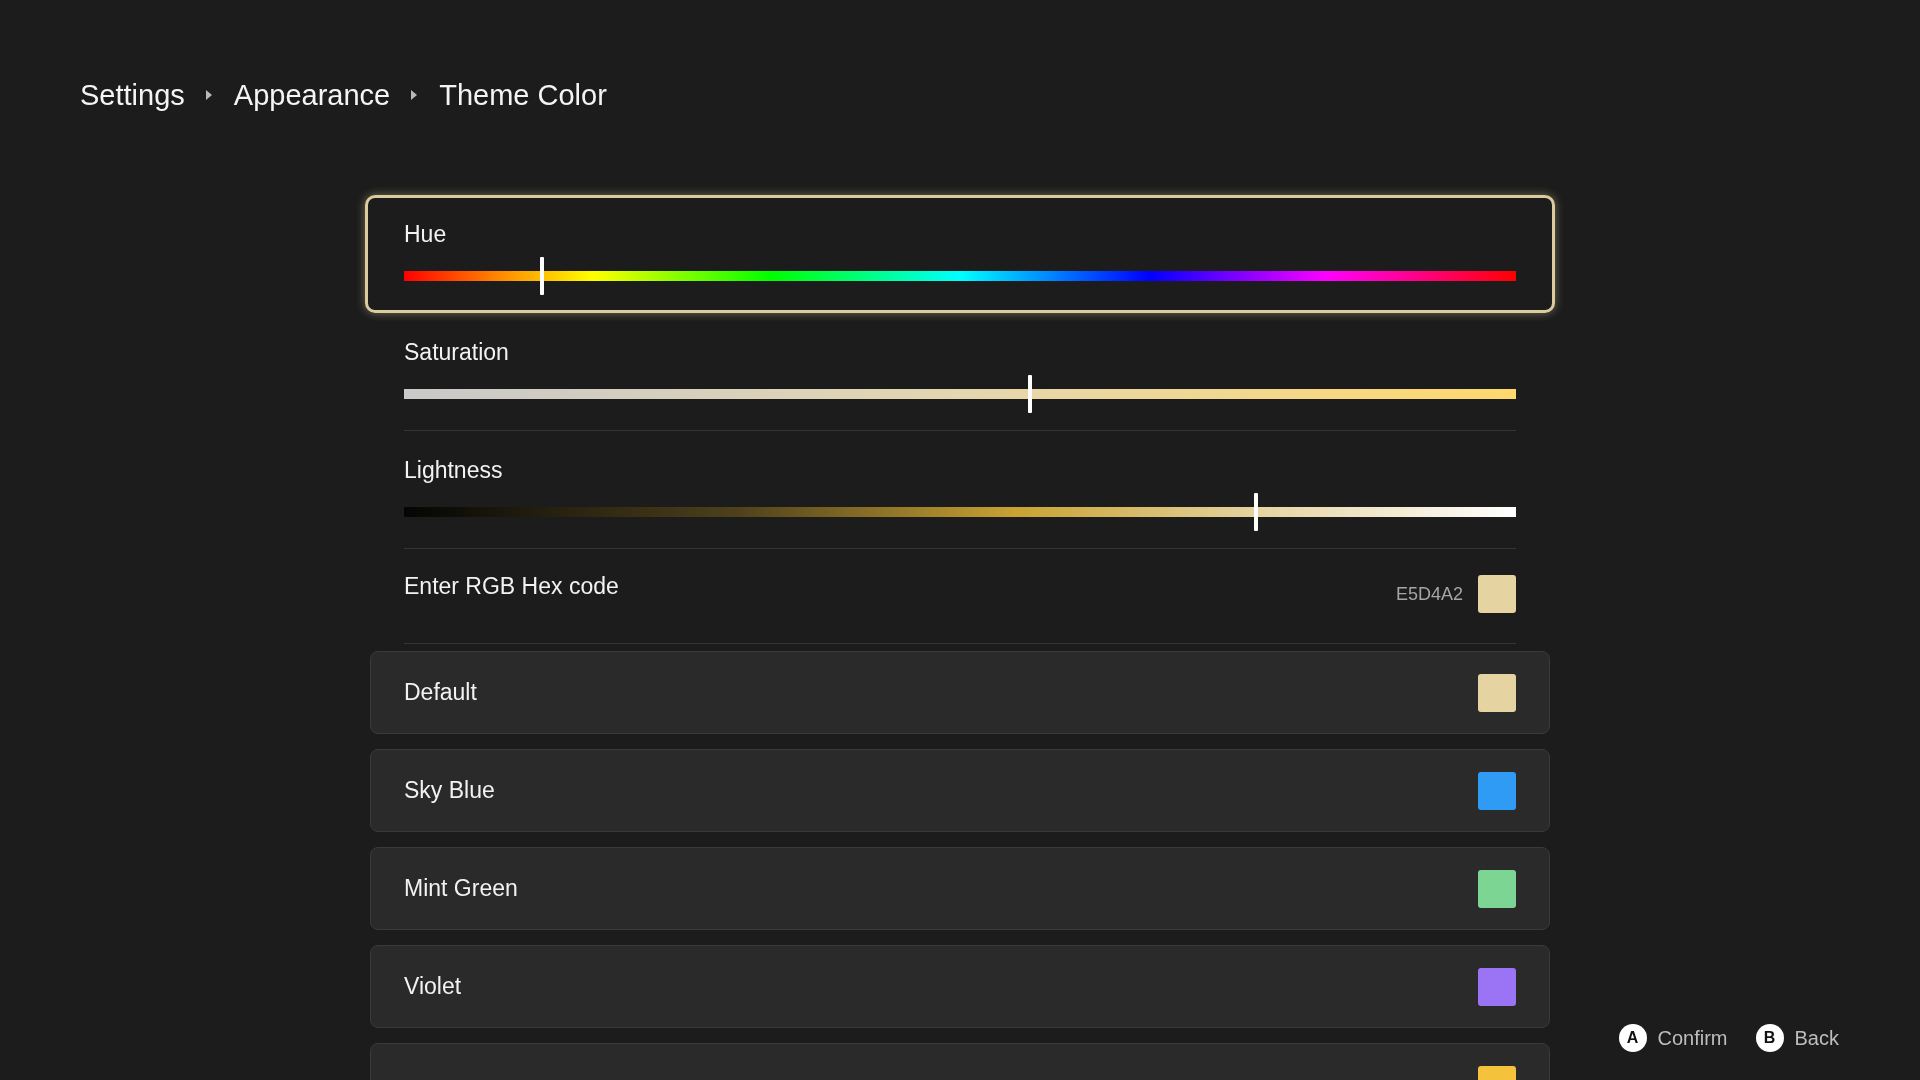 The width and height of the screenshot is (1920, 1080). What do you see at coordinates (312, 95) in the screenshot?
I see `breadcrumb-item: Appearance` at bounding box center [312, 95].